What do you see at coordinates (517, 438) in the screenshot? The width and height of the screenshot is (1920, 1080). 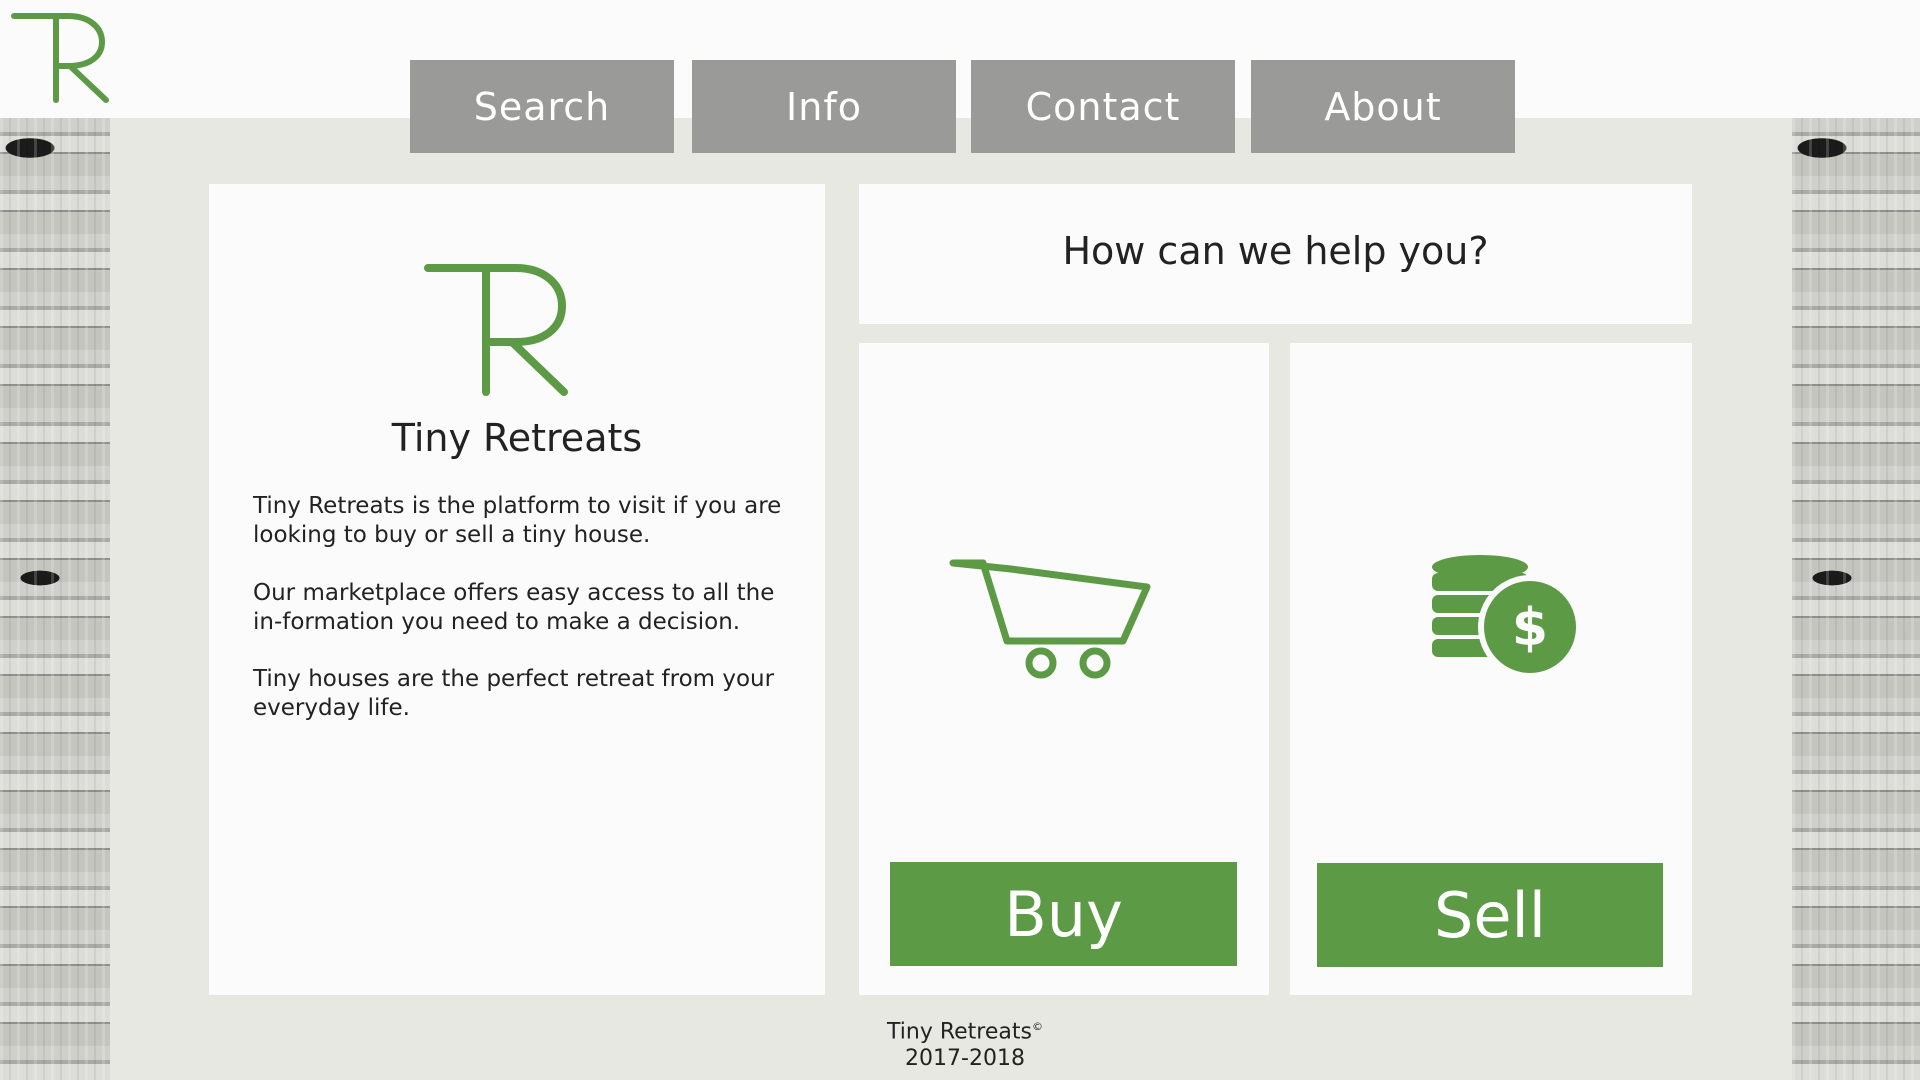 I see `about-title: Tiny Retreats` at bounding box center [517, 438].